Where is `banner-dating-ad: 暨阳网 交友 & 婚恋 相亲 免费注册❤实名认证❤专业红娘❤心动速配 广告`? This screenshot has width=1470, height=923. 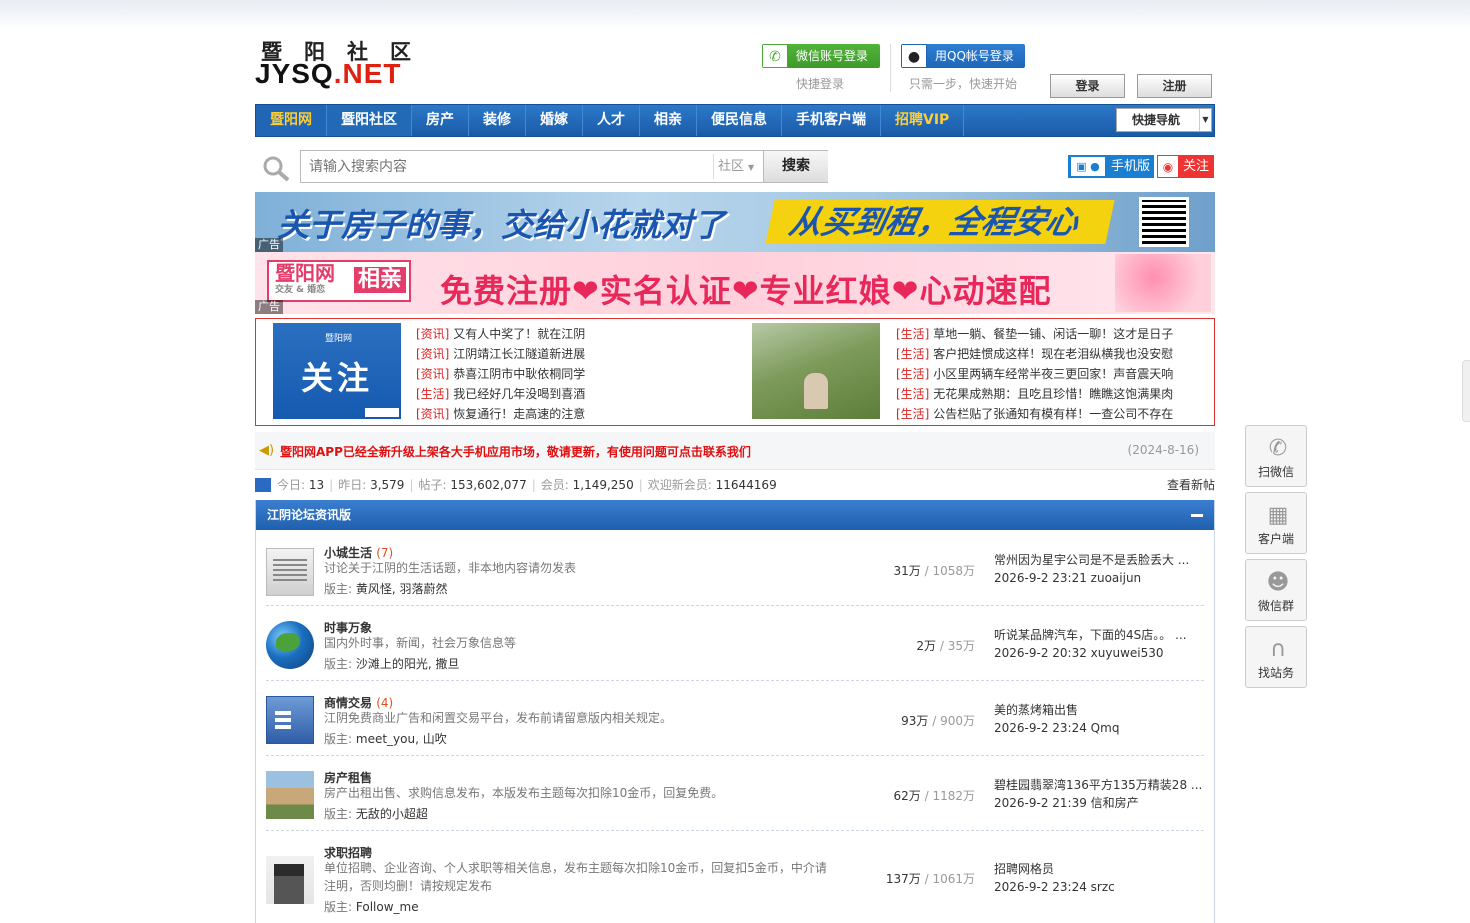 banner-dating-ad: 暨阳网 交友 & 婚恋 相亲 免费注册❤实名认证❤专业红娘❤心动速配 广告 is located at coordinates (735, 283).